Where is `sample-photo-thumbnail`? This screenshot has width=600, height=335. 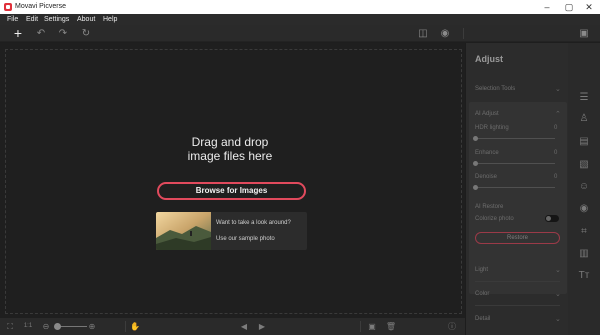 sample-photo-thumbnail is located at coordinates (183, 231).